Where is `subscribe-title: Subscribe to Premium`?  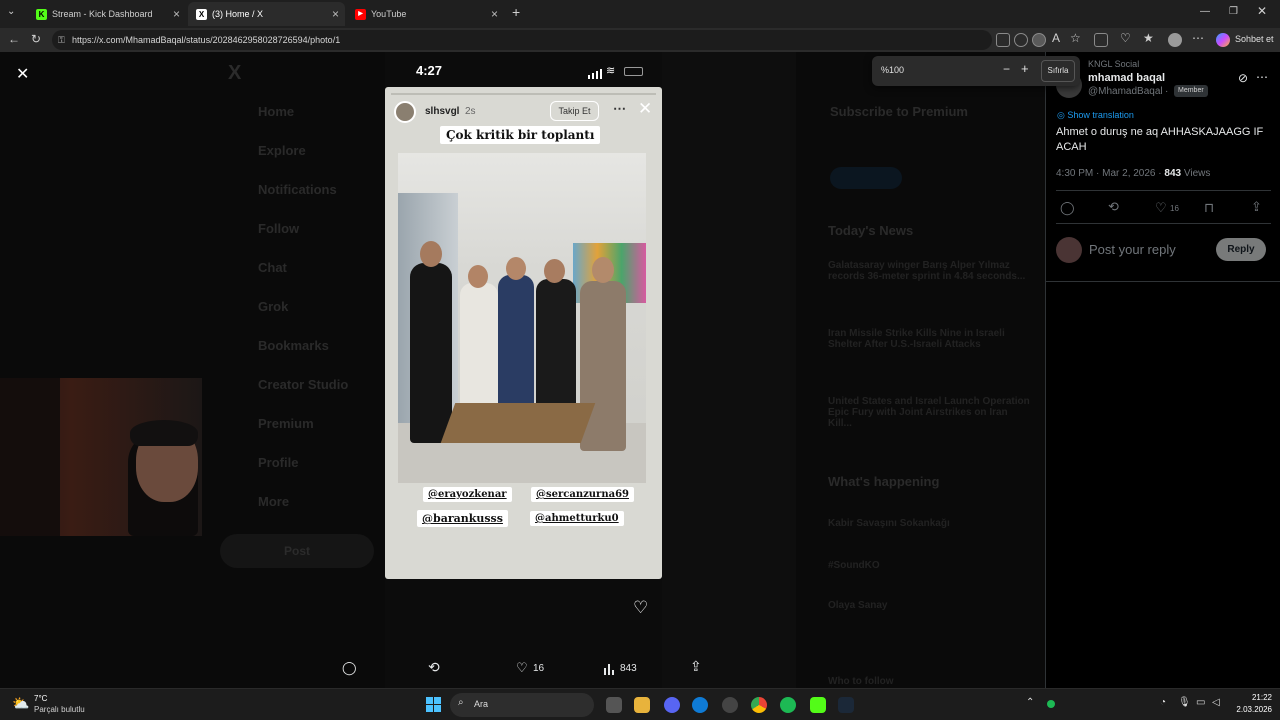 subscribe-title: Subscribe to Premium is located at coordinates (899, 111).